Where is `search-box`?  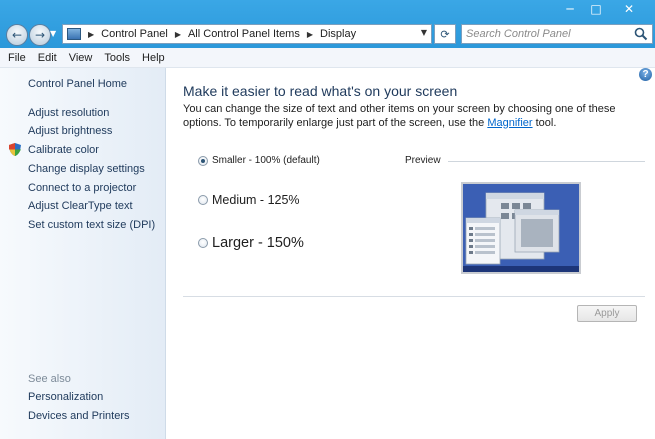 search-box is located at coordinates (557, 34).